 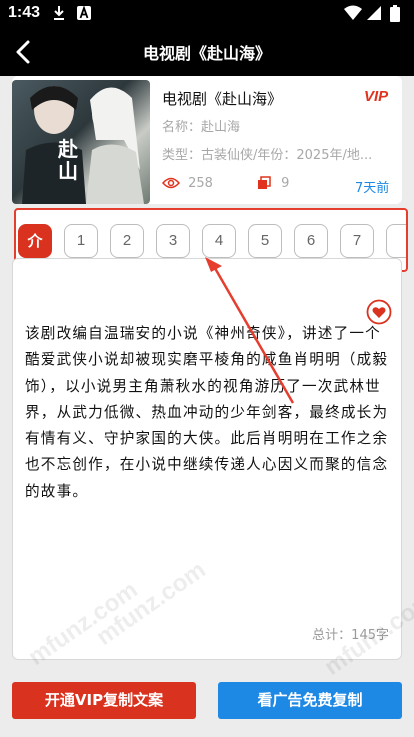 I want to click on ad-copy-button: 看广告免费复制, so click(x=310, y=700).